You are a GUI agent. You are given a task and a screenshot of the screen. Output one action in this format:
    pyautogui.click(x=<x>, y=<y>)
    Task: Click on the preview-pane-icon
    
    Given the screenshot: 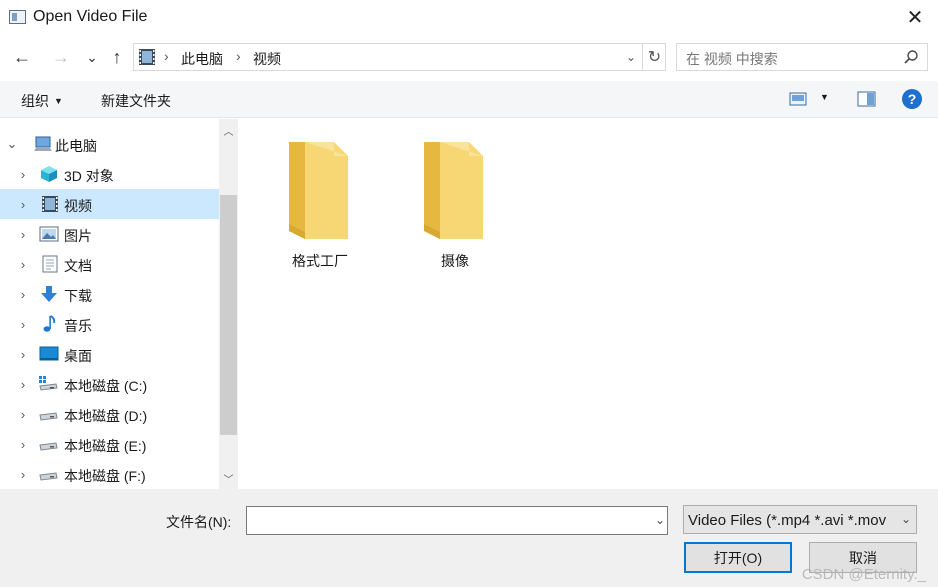 What is the action you would take?
    pyautogui.click(x=867, y=99)
    